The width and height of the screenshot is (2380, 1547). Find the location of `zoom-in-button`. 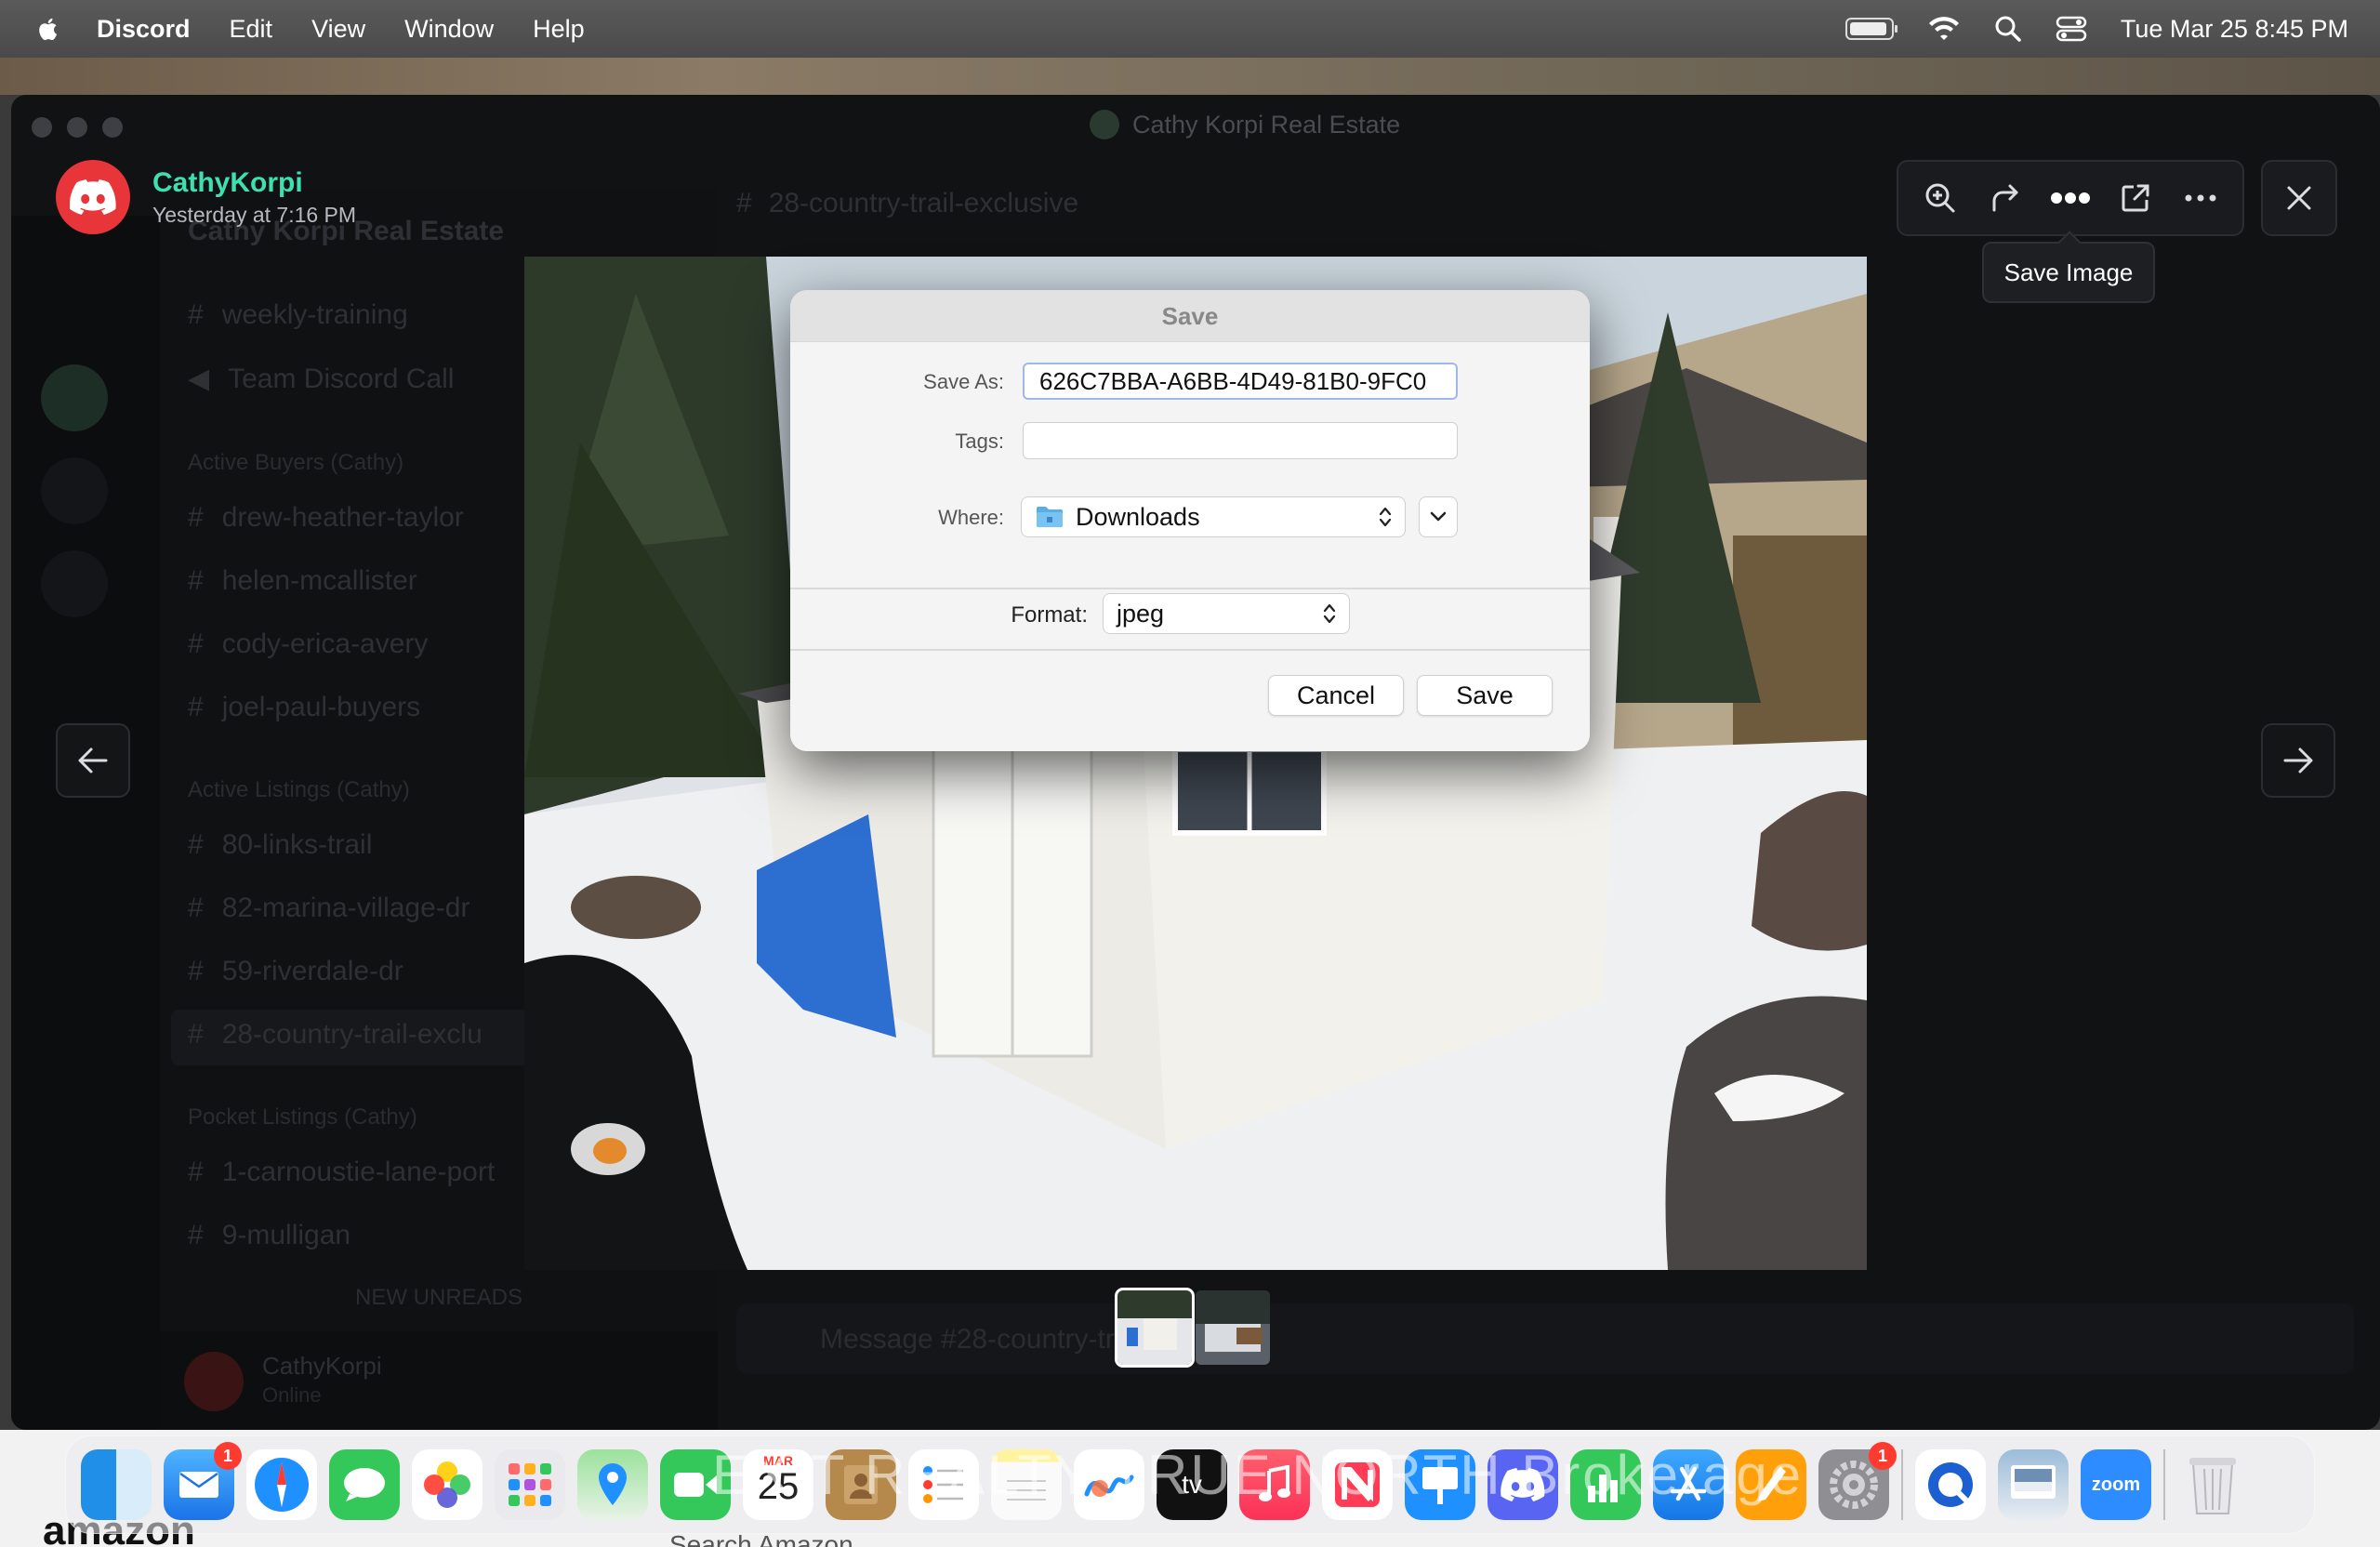

zoom-in-button is located at coordinates (1940, 198).